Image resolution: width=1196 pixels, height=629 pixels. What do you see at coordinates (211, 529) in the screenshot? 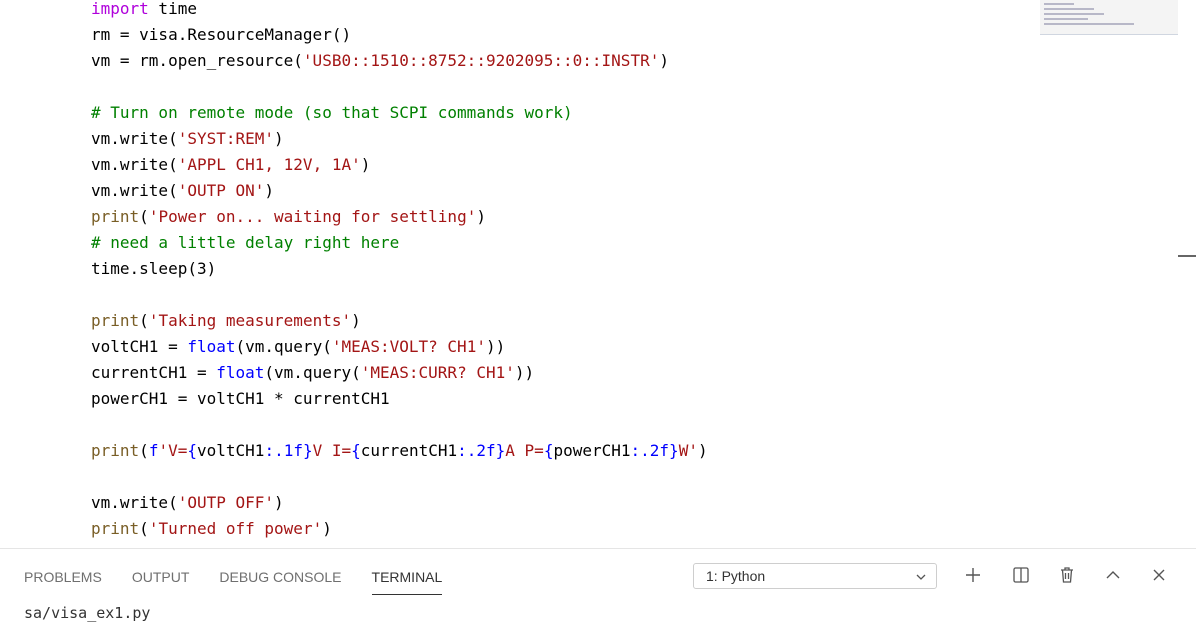
I see `code-text: print('Turned off power')` at bounding box center [211, 529].